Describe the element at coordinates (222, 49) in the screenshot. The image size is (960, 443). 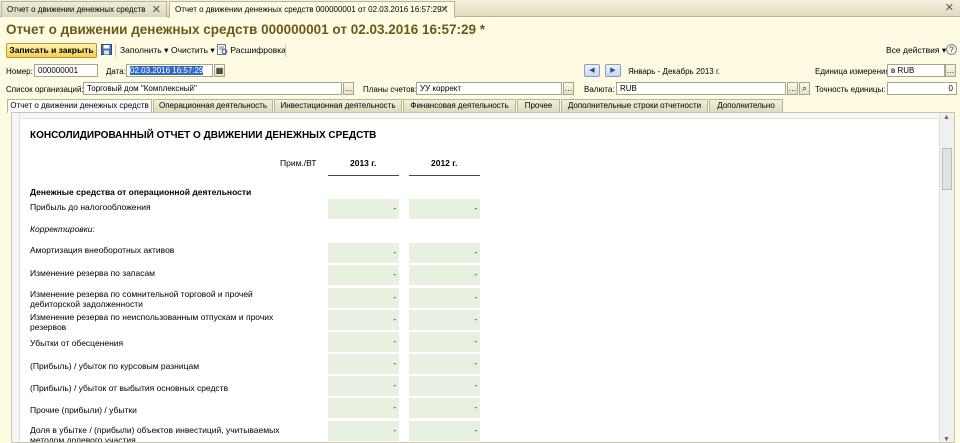
I see `decode-icon` at that location.